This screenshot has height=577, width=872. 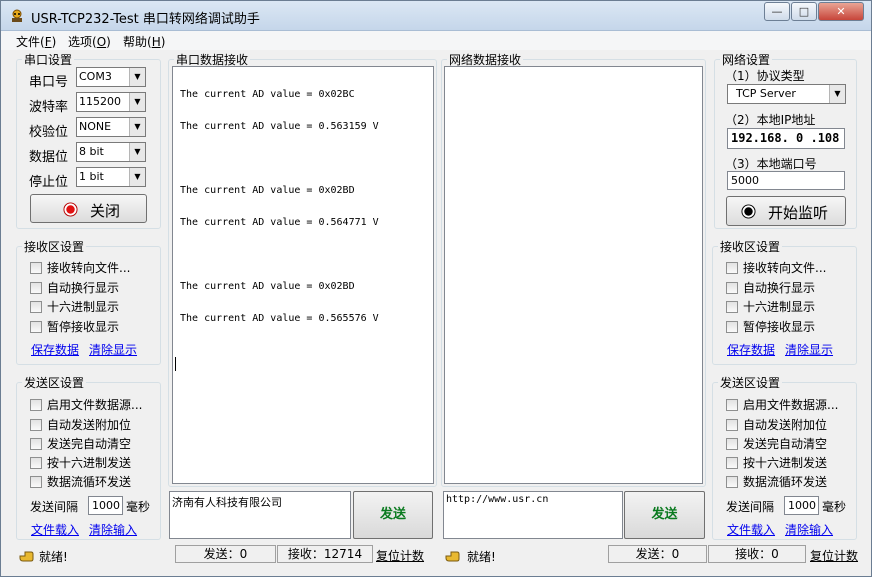 What do you see at coordinates (533, 515) in the screenshot?
I see `network-send-input: http://www.usr.cn` at bounding box center [533, 515].